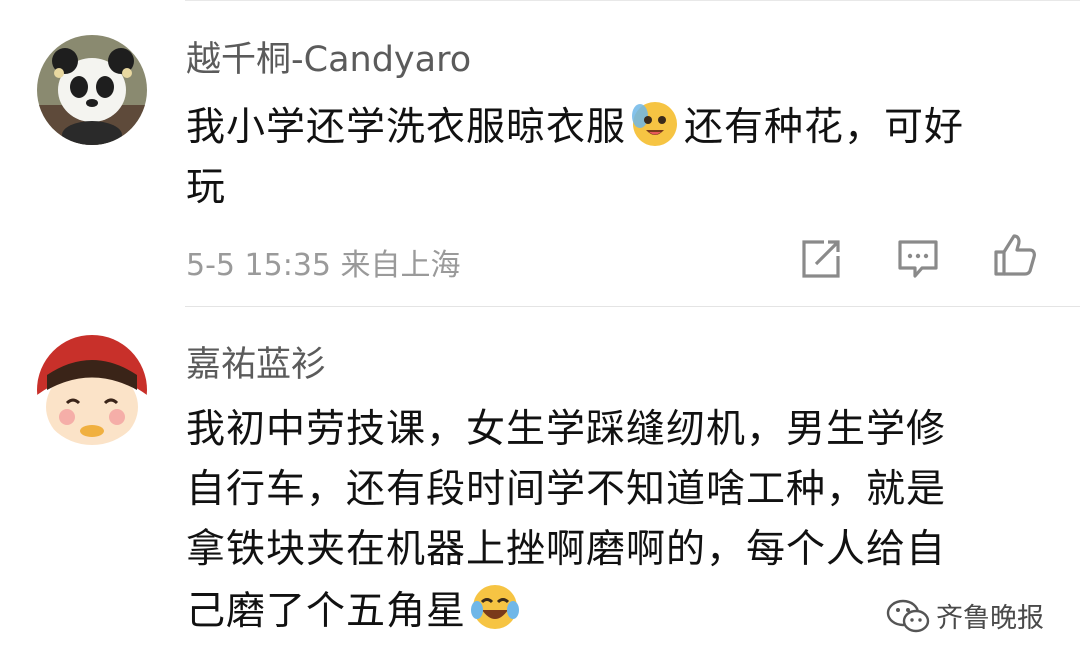 The height and width of the screenshot is (663, 1080). Describe the element at coordinates (92, 90) in the screenshot. I see `avatar-panda` at that location.